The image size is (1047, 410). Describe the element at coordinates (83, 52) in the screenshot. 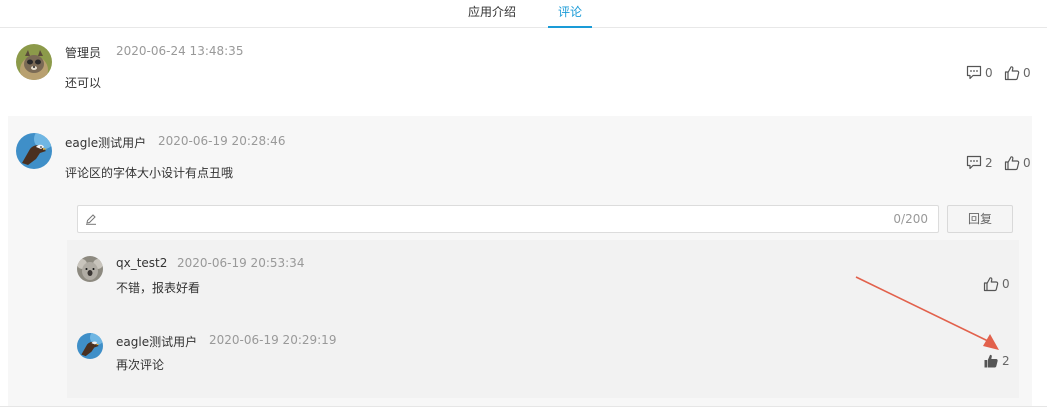

I see `comment-author: 管理员` at that location.